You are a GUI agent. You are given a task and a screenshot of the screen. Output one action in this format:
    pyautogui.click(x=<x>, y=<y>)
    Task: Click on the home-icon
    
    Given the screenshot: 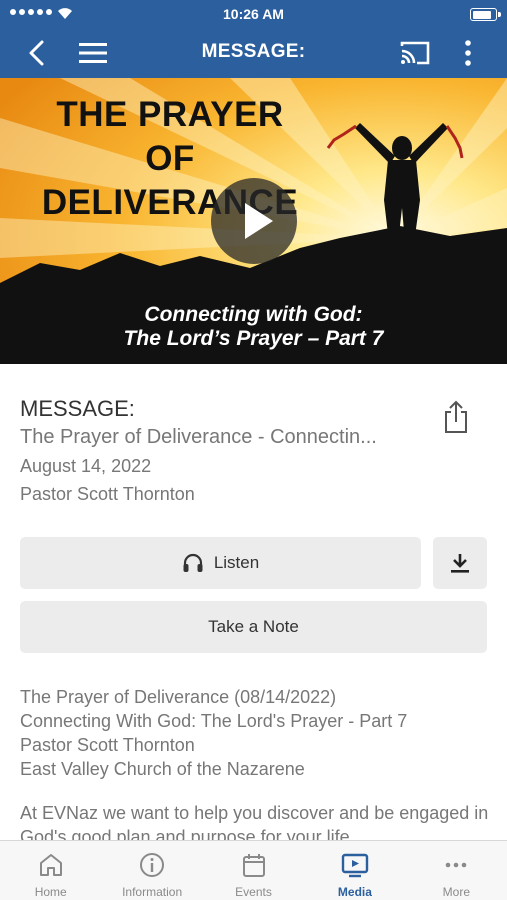 What is the action you would take?
    pyautogui.click(x=50, y=865)
    